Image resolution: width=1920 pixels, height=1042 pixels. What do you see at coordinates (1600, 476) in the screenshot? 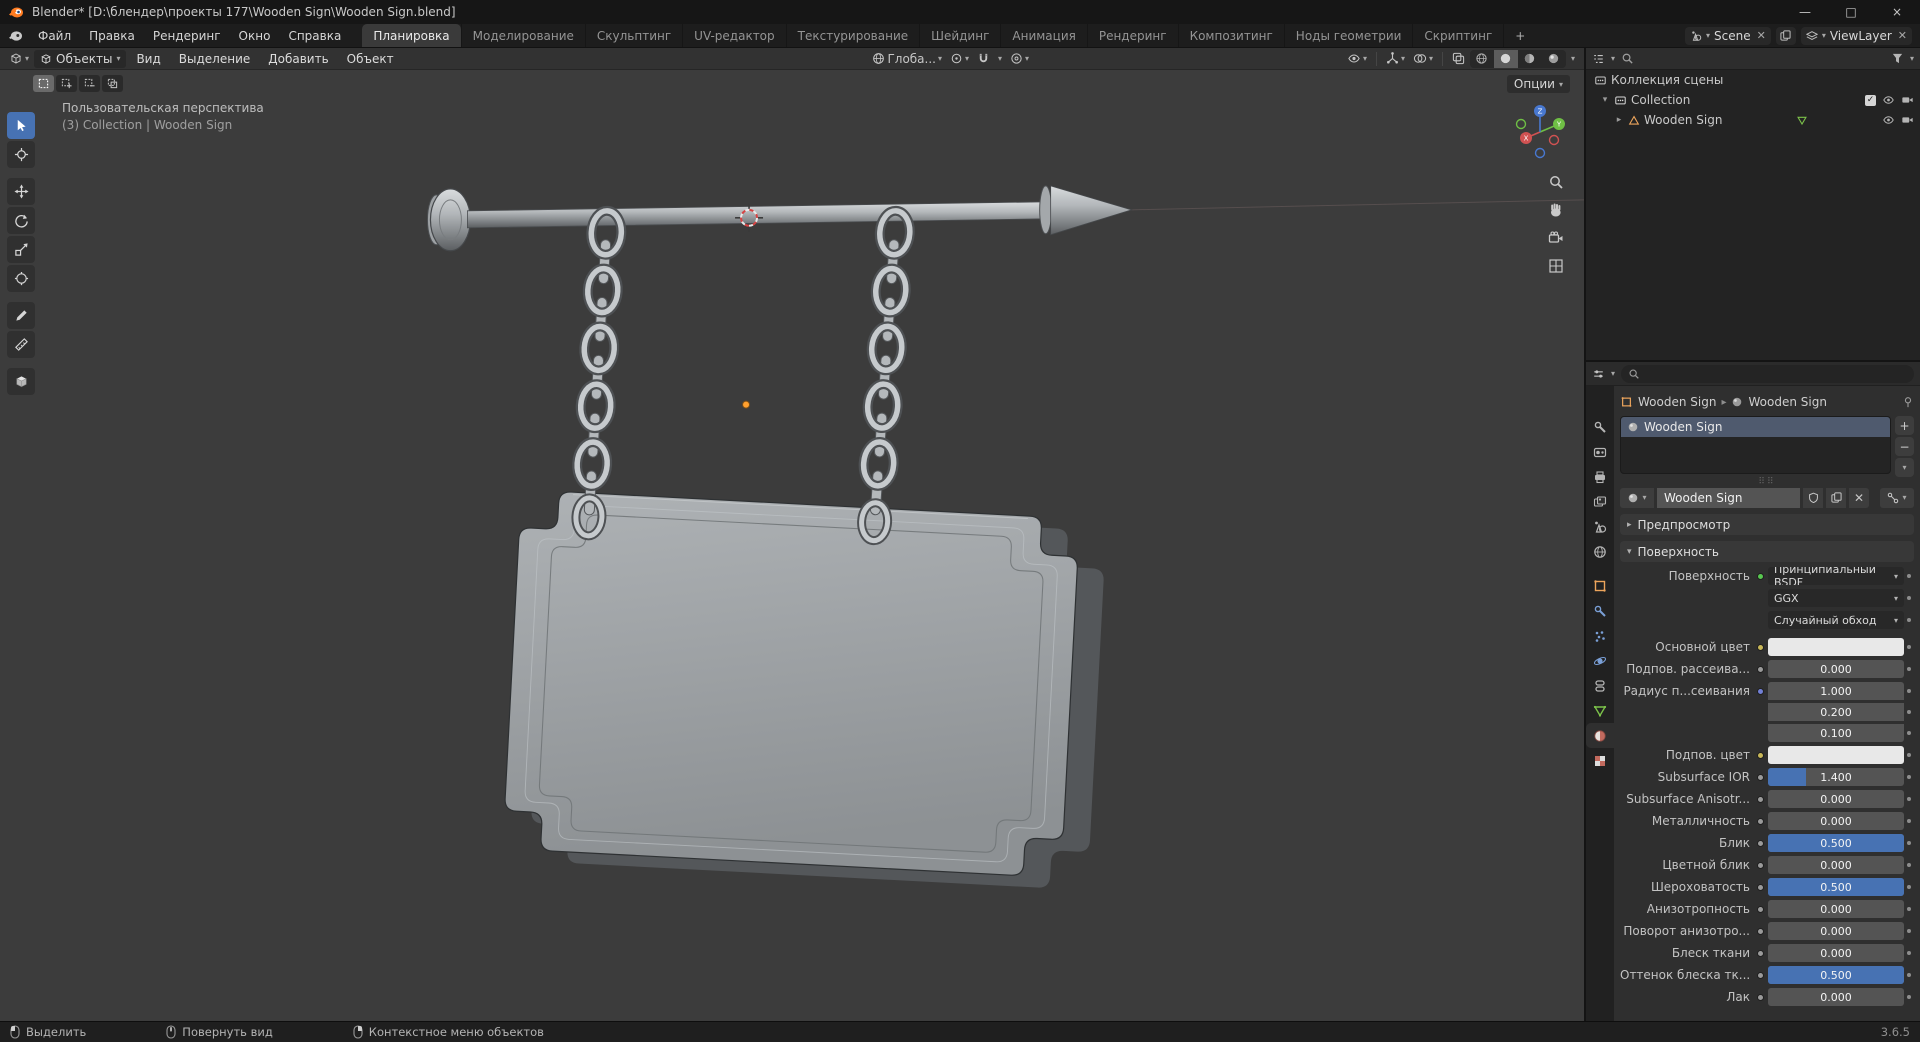
I see `tab-output` at bounding box center [1600, 476].